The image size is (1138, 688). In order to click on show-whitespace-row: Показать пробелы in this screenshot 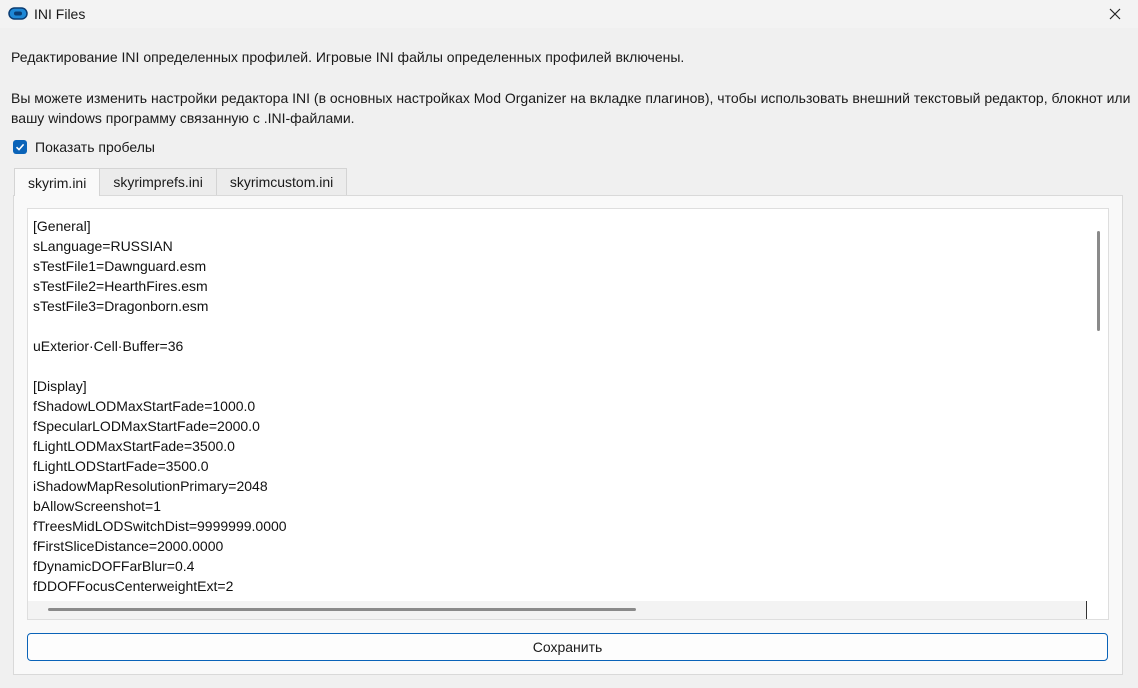, I will do `click(84, 147)`.